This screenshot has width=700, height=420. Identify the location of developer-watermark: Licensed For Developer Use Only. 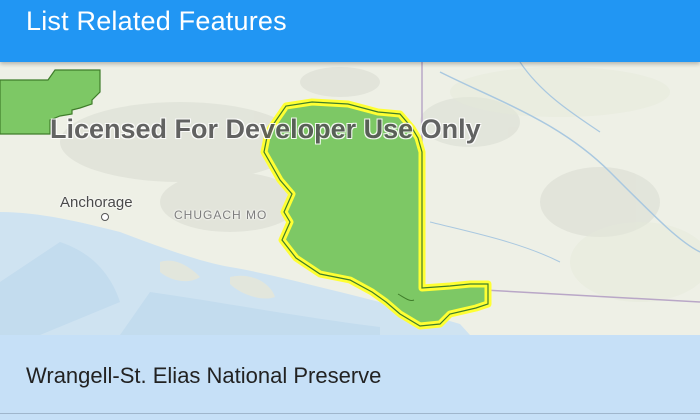
(265, 129).